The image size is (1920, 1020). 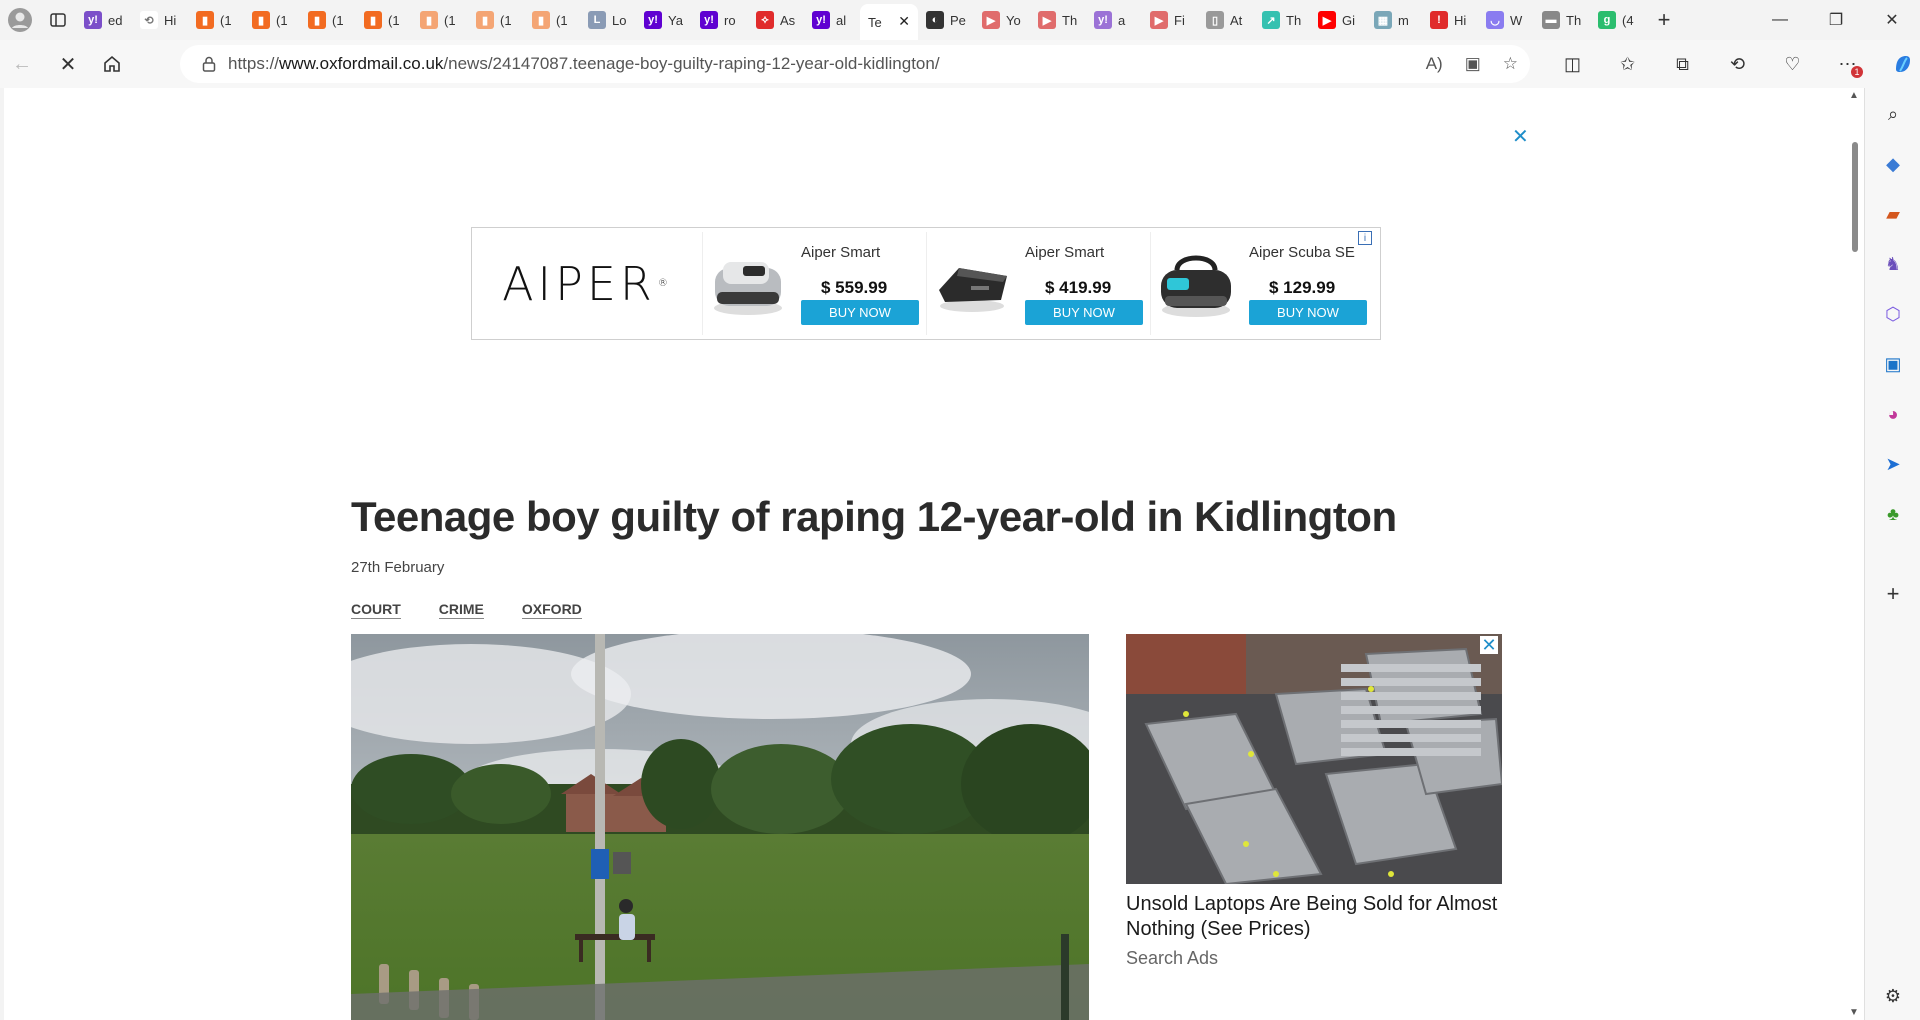 What do you see at coordinates (1682, 64) in the screenshot?
I see `collections-icon: ⧉` at bounding box center [1682, 64].